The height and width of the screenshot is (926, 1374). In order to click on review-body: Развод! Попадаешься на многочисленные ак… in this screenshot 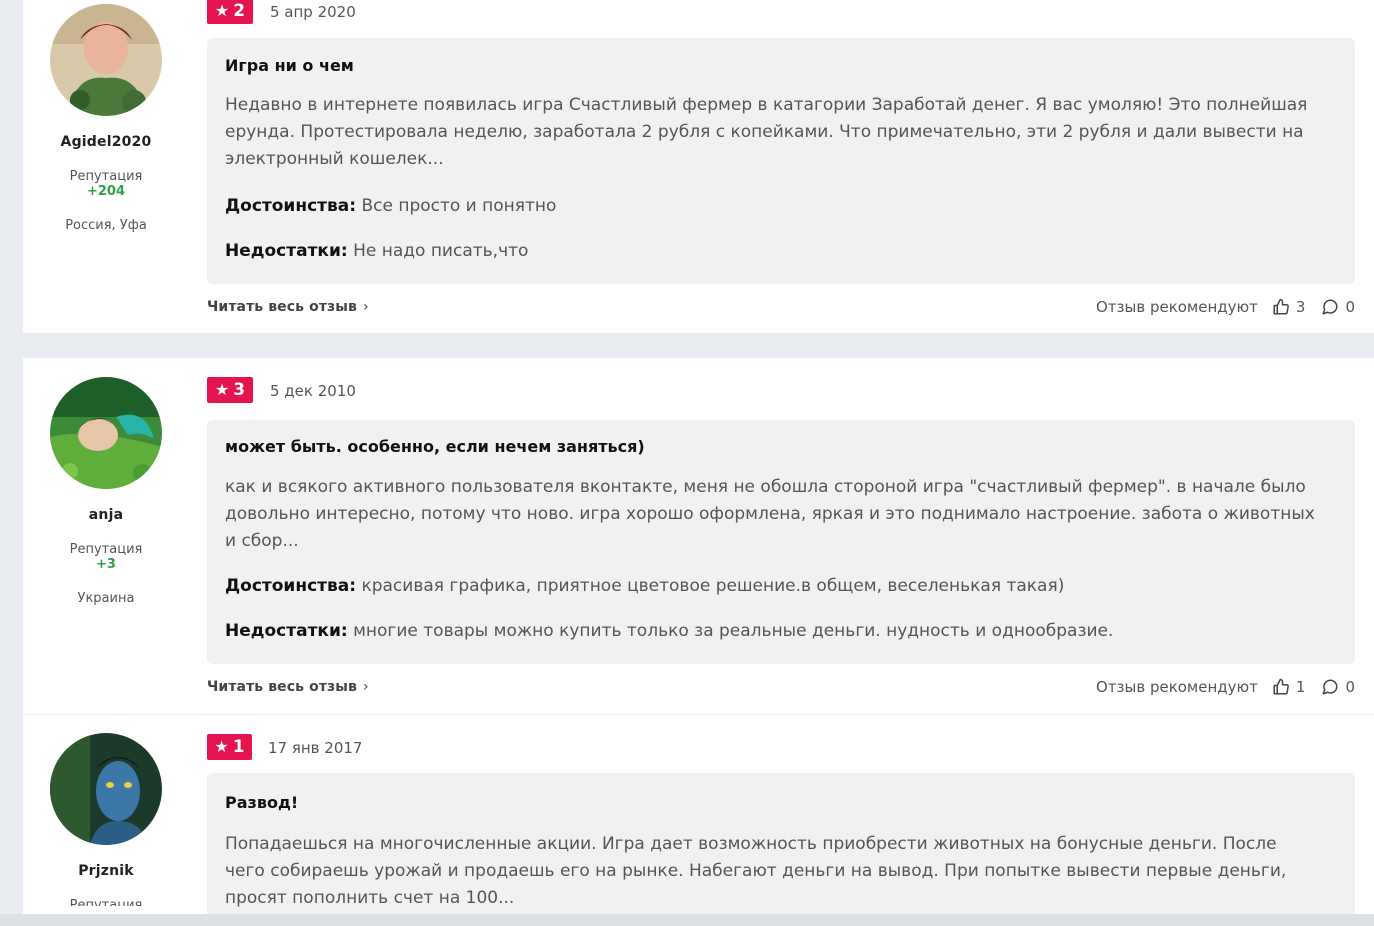, I will do `click(781, 844)`.